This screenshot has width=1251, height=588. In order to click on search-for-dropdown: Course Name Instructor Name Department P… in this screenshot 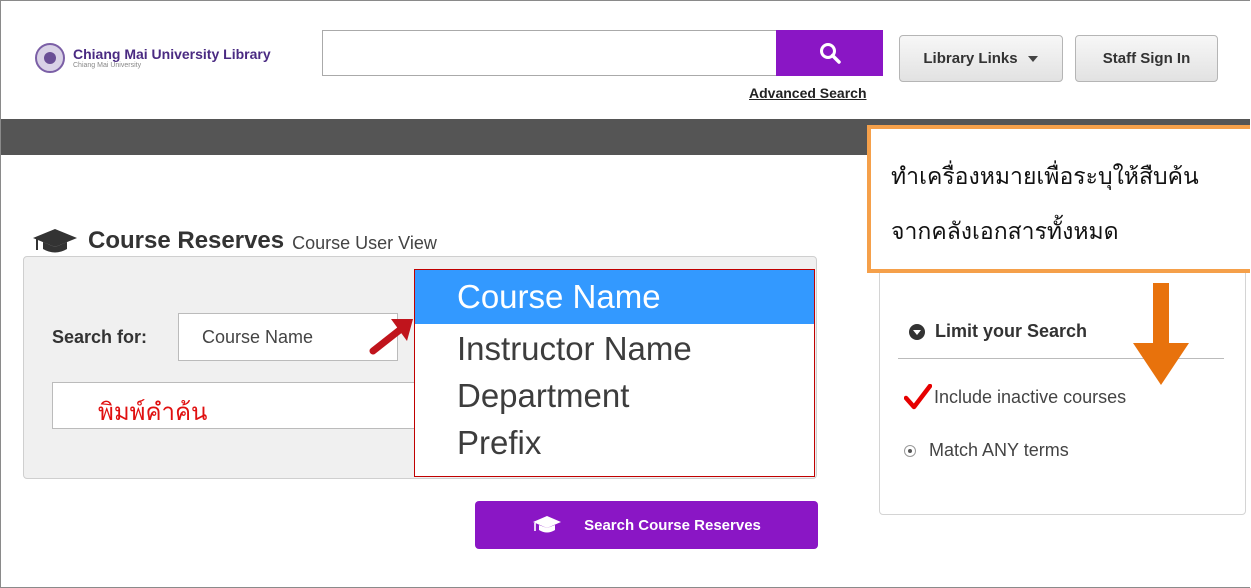, I will do `click(614, 373)`.